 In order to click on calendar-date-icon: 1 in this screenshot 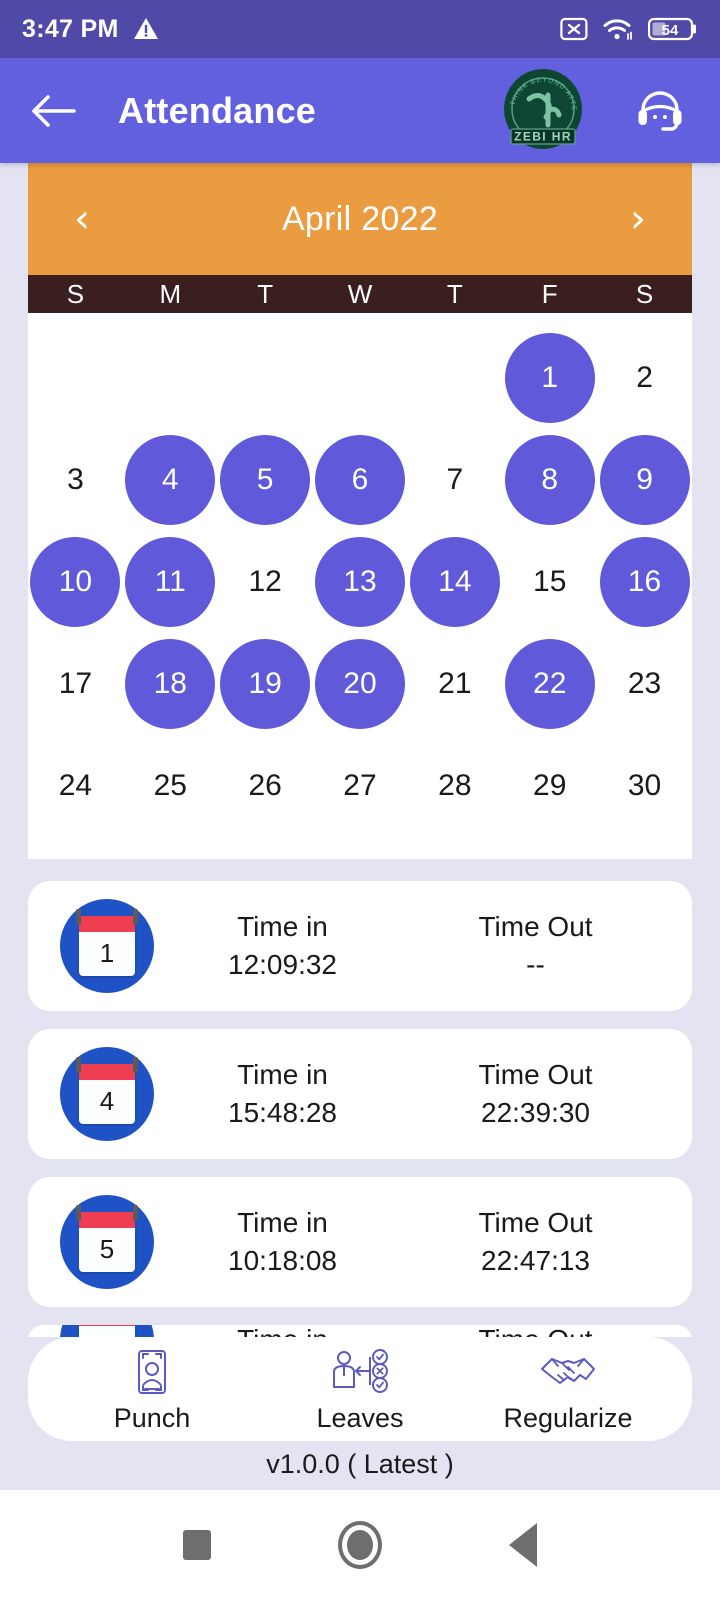, I will do `click(107, 946)`.